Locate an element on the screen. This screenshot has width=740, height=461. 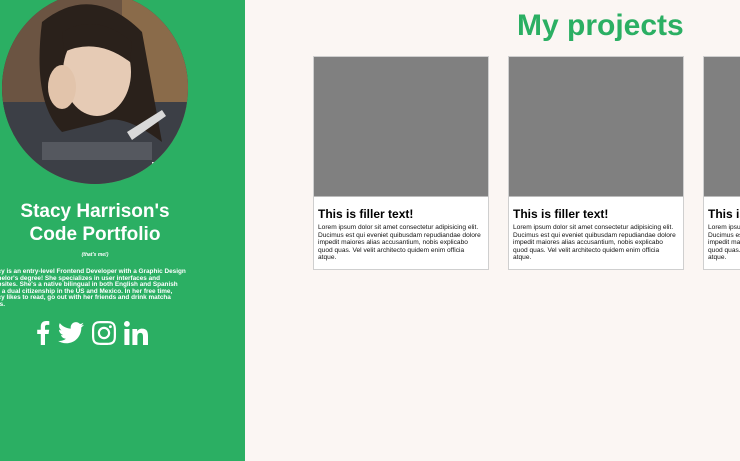
page-title: My projects is located at coordinates (600, 25).